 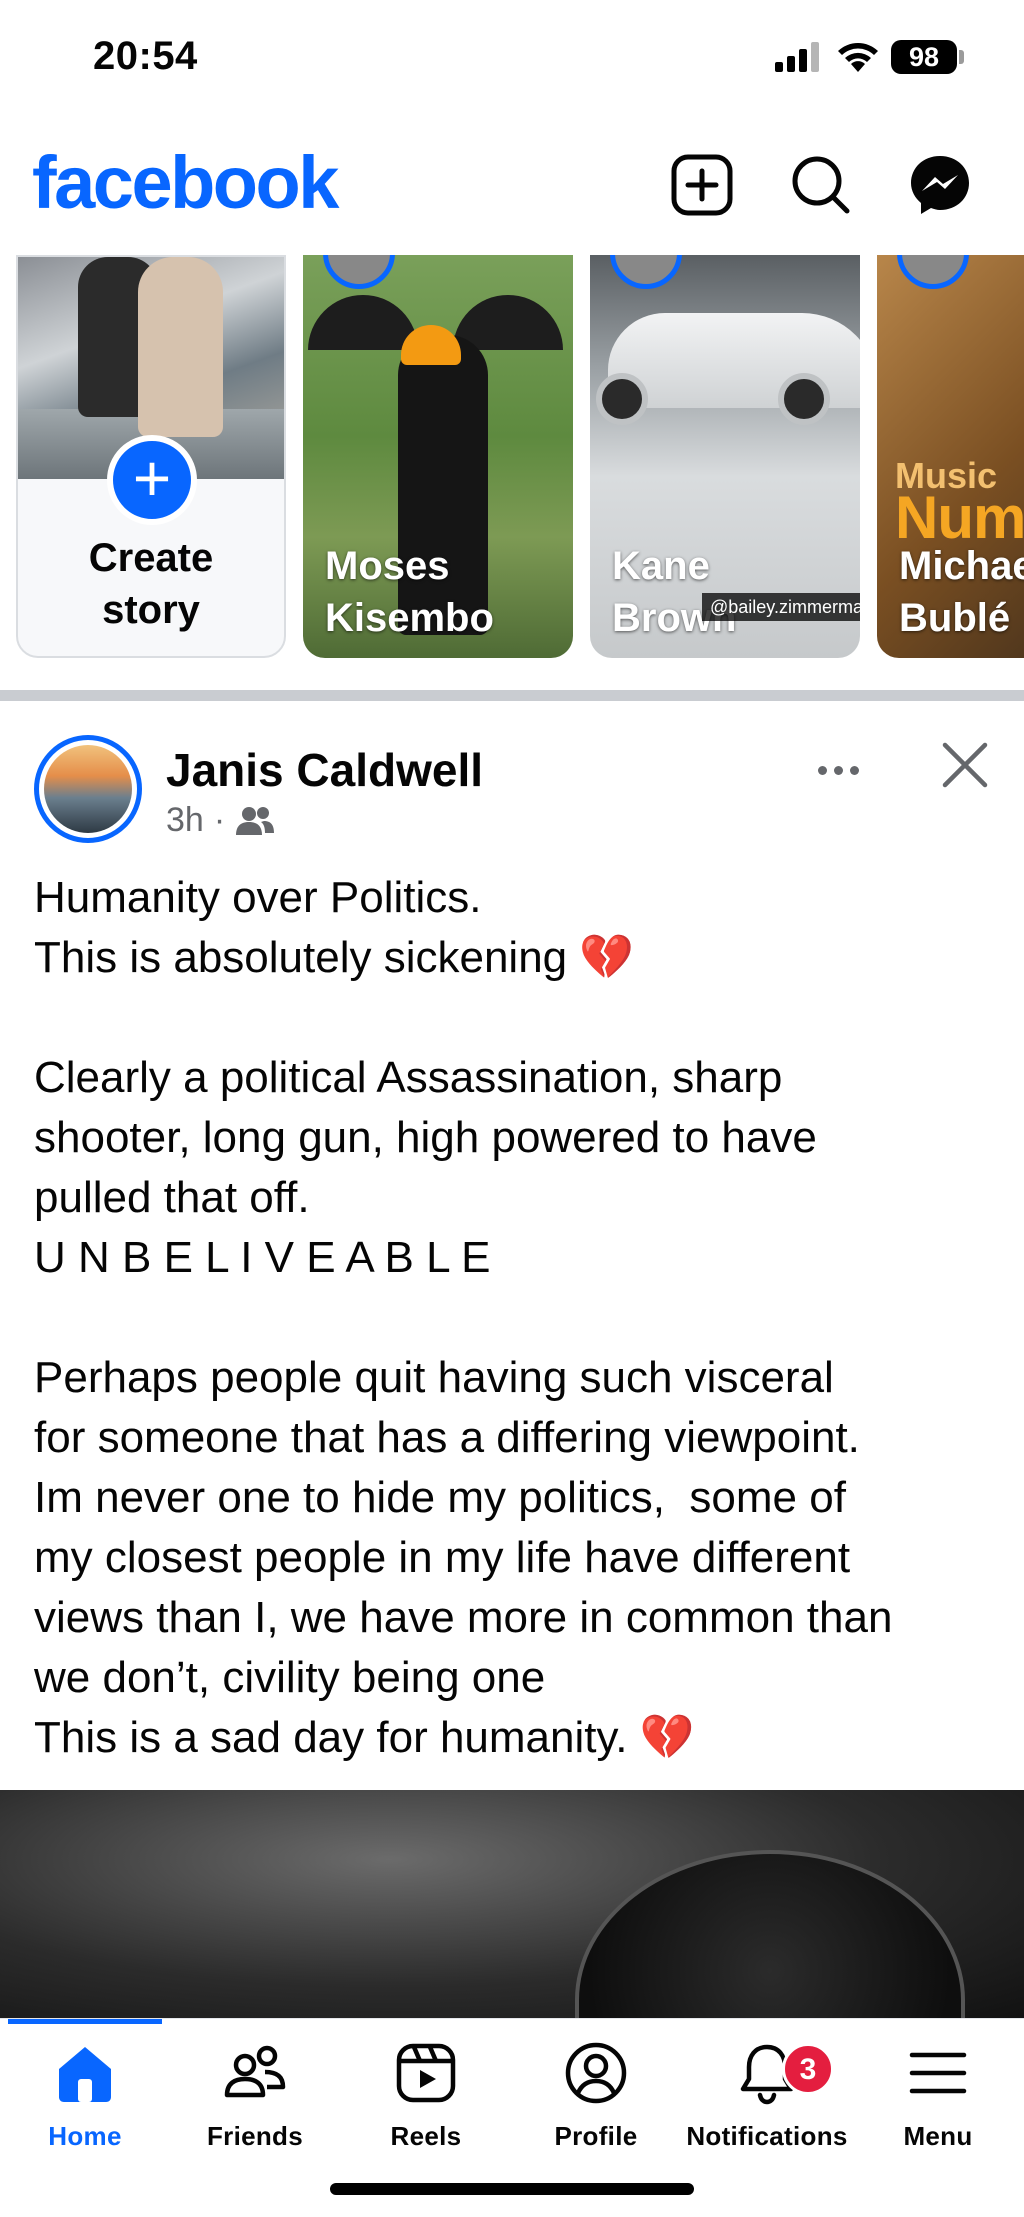 What do you see at coordinates (596, 2136) in the screenshot?
I see `nav-label: Profile` at bounding box center [596, 2136].